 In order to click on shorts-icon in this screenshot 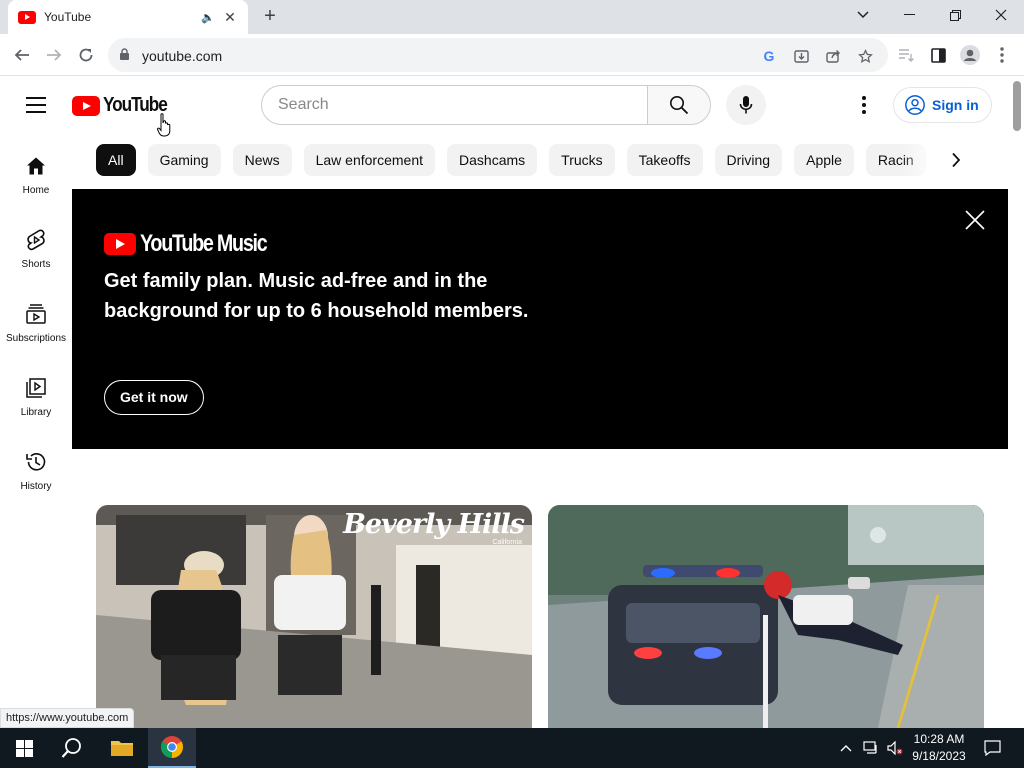, I will do `click(36, 240)`.